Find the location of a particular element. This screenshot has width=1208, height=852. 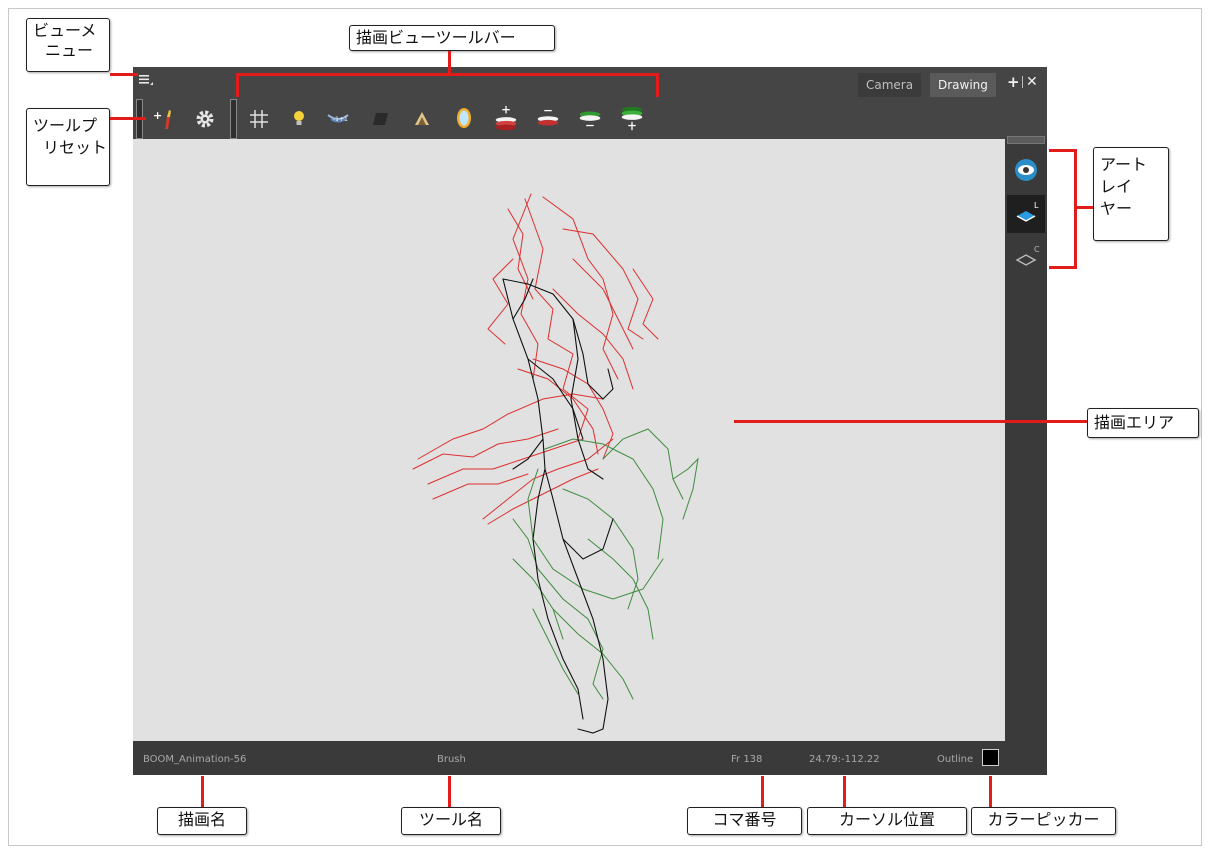

fill-icon is located at coordinates (422, 119).